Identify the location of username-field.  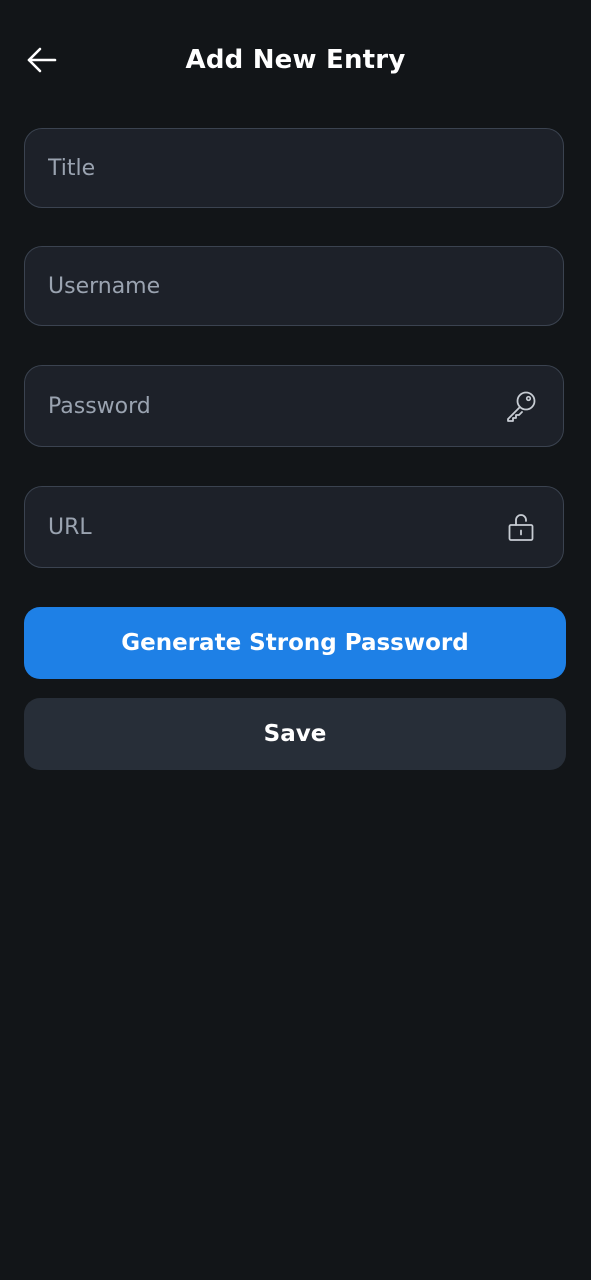
(294, 286).